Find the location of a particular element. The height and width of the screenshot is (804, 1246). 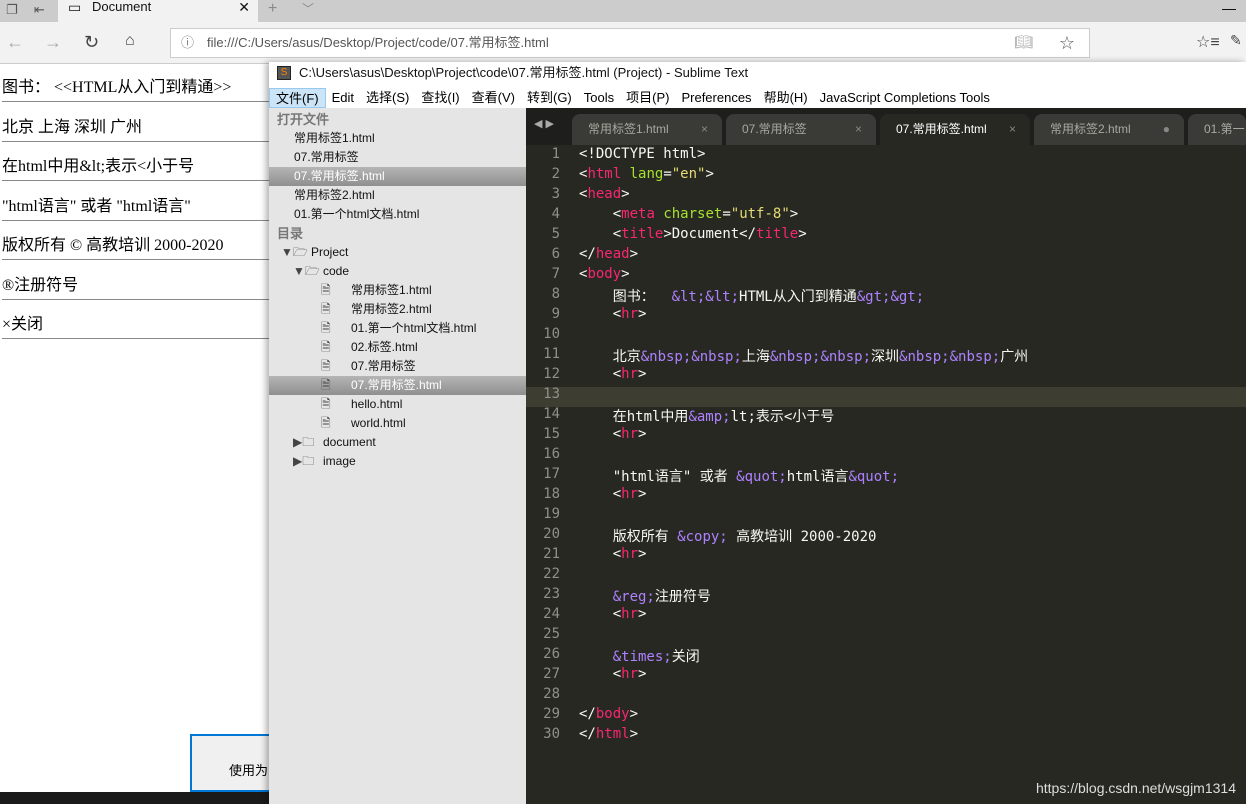

forward-icon: → is located at coordinates (53, 42).